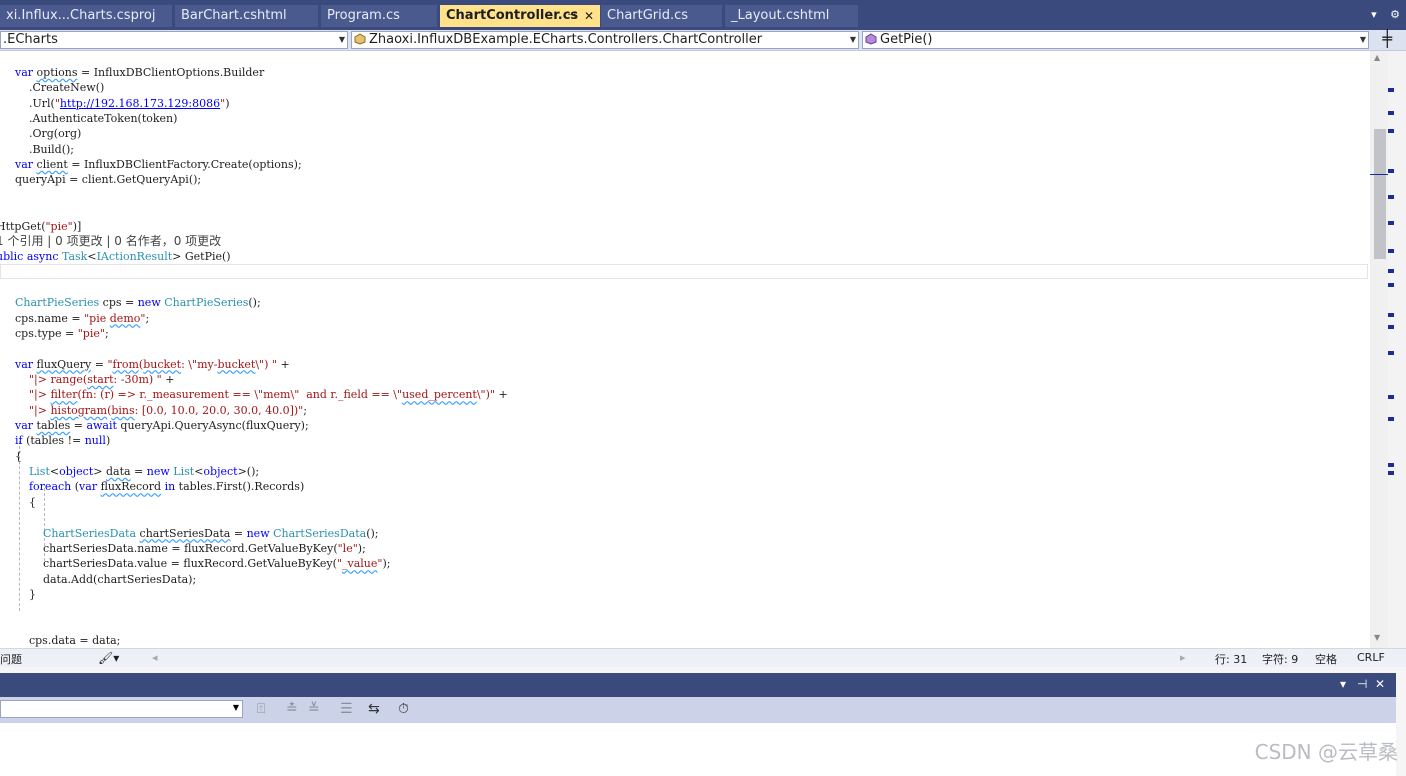 This screenshot has width=1406, height=776. I want to click on code-line: .AuthenticateToken(token), so click(89, 118).